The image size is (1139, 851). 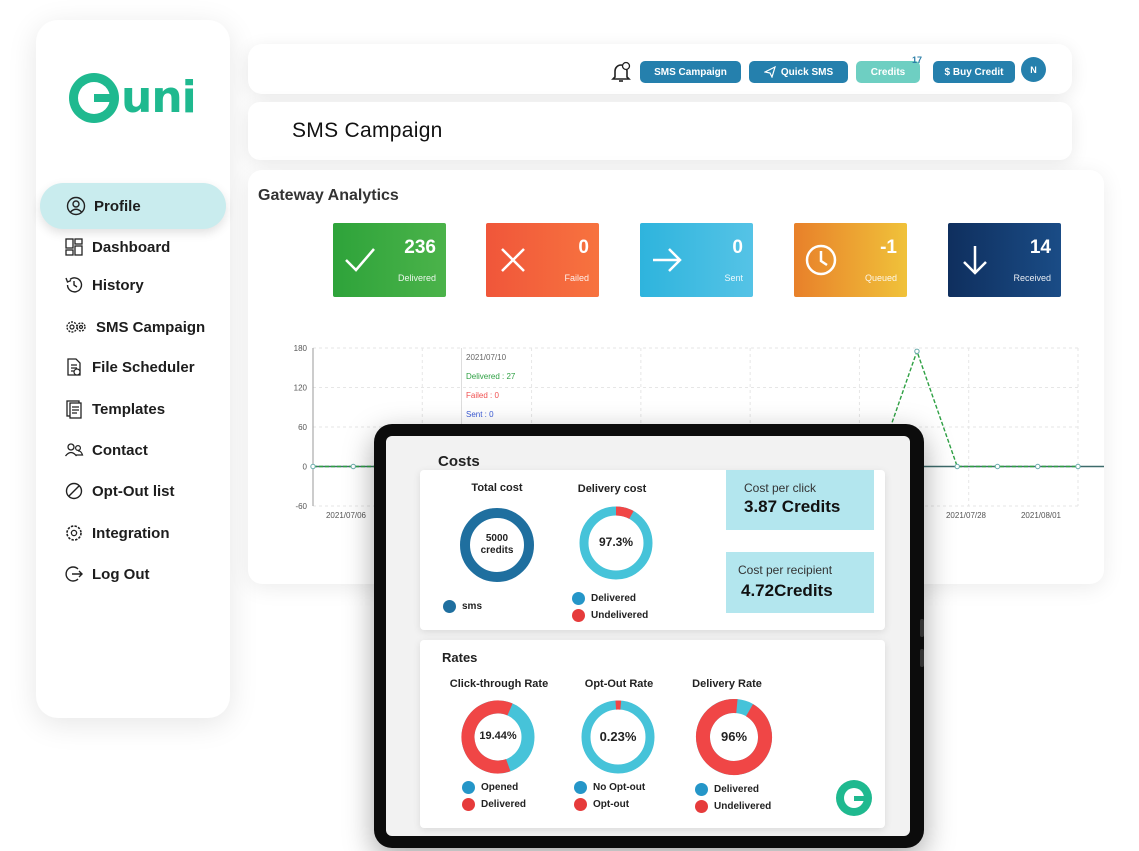 I want to click on bell-icon, so click(x=621, y=72).